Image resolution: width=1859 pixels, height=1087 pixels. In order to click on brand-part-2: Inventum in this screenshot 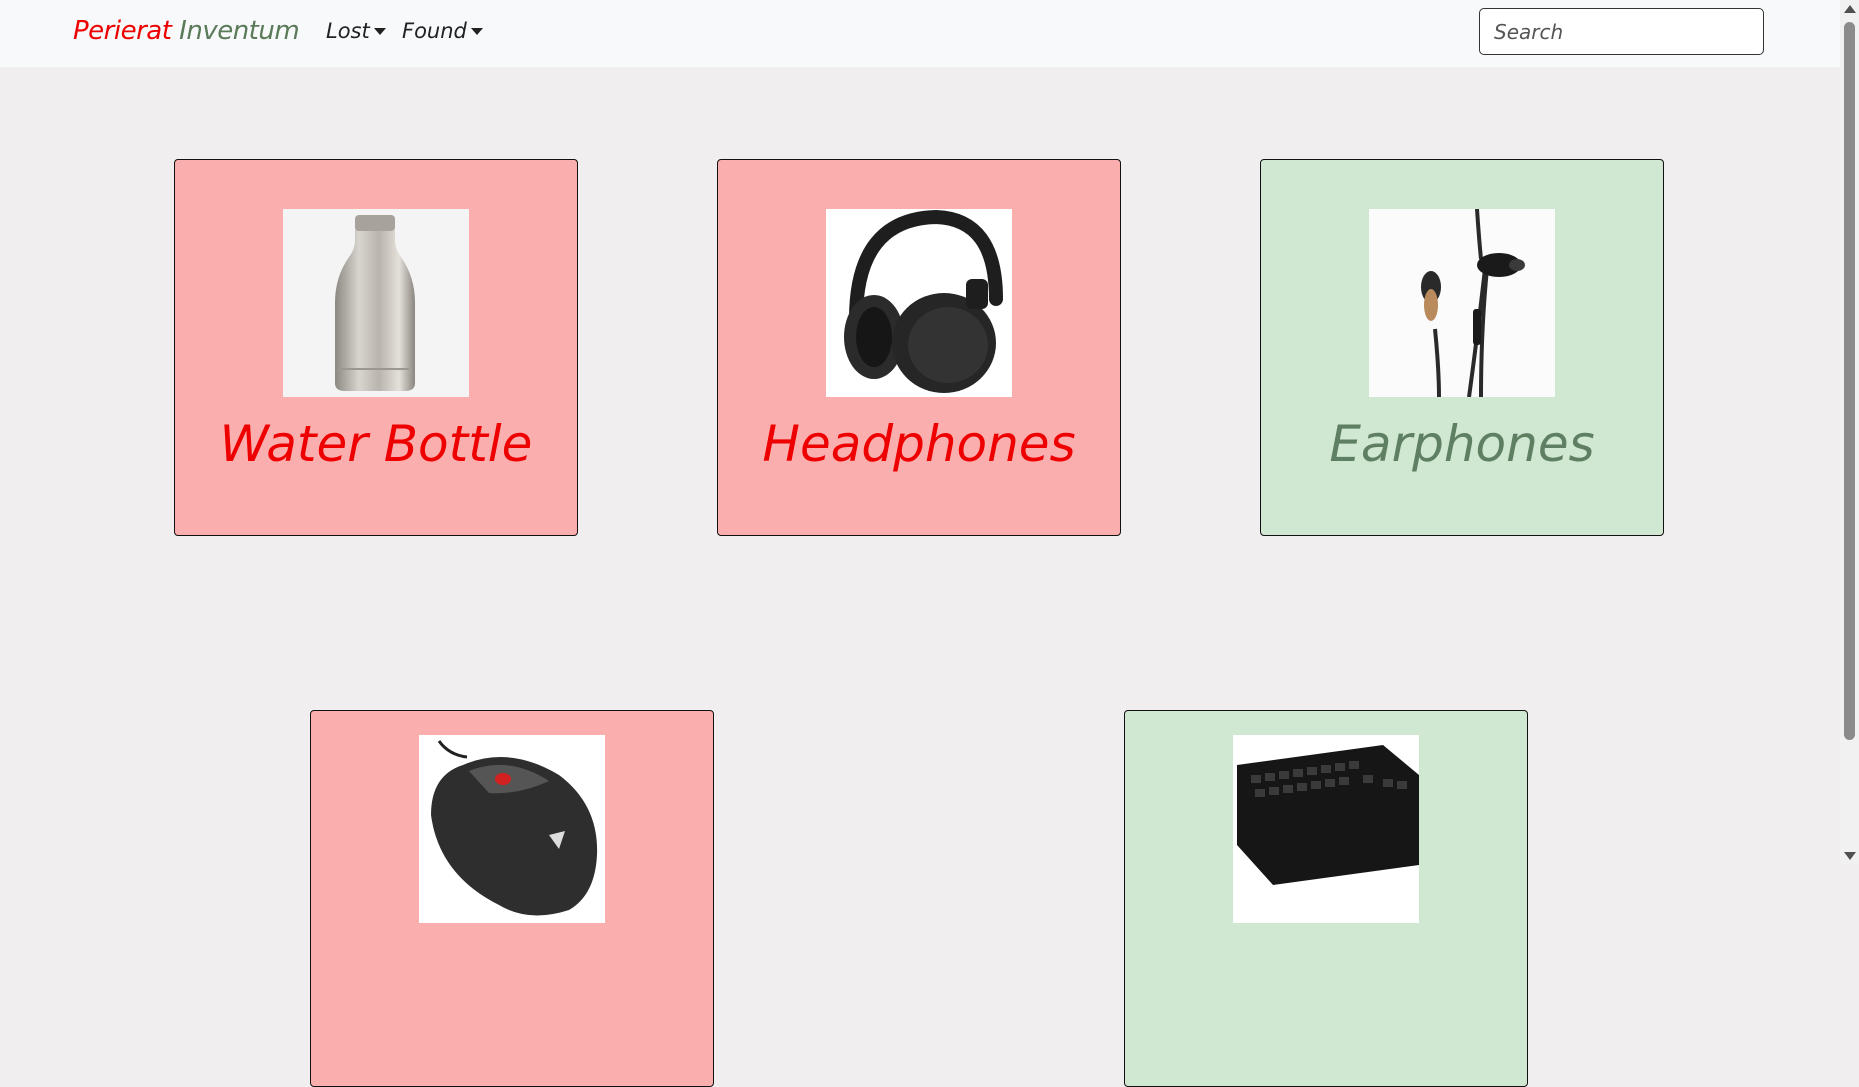, I will do `click(239, 31)`.